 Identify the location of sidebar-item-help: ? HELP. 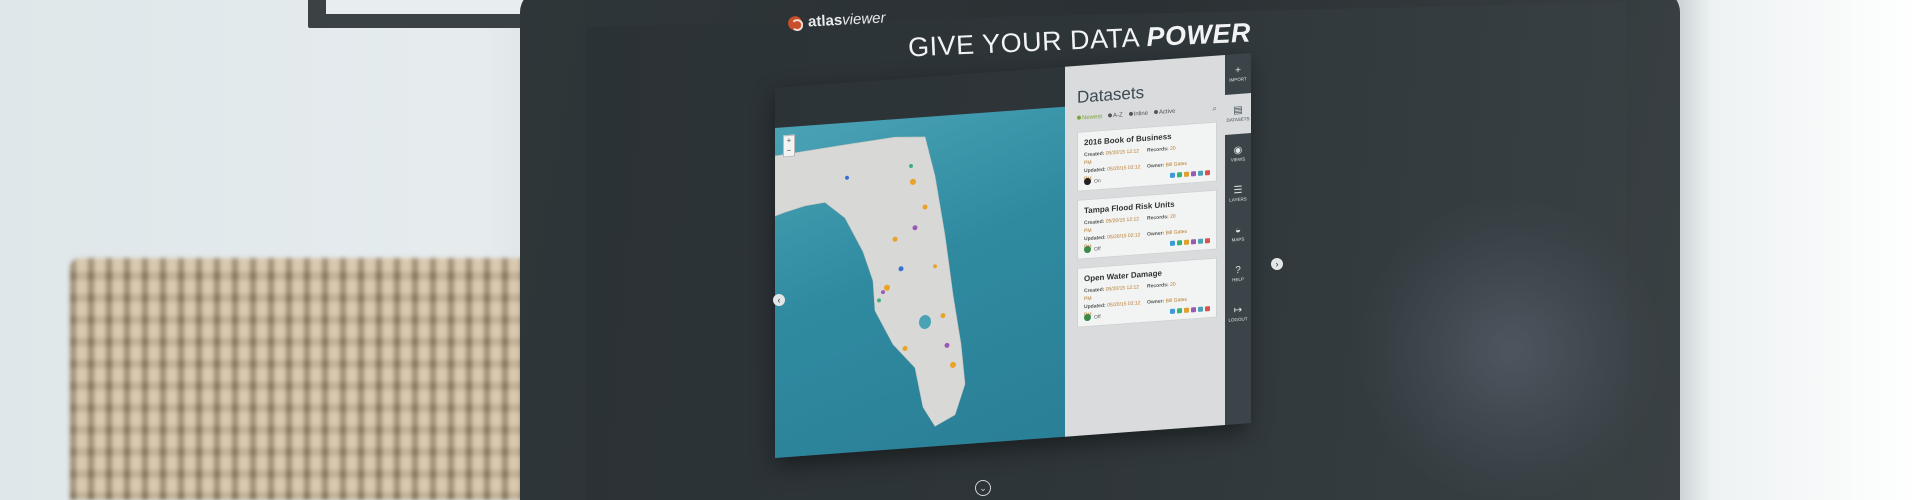
(1238, 274).